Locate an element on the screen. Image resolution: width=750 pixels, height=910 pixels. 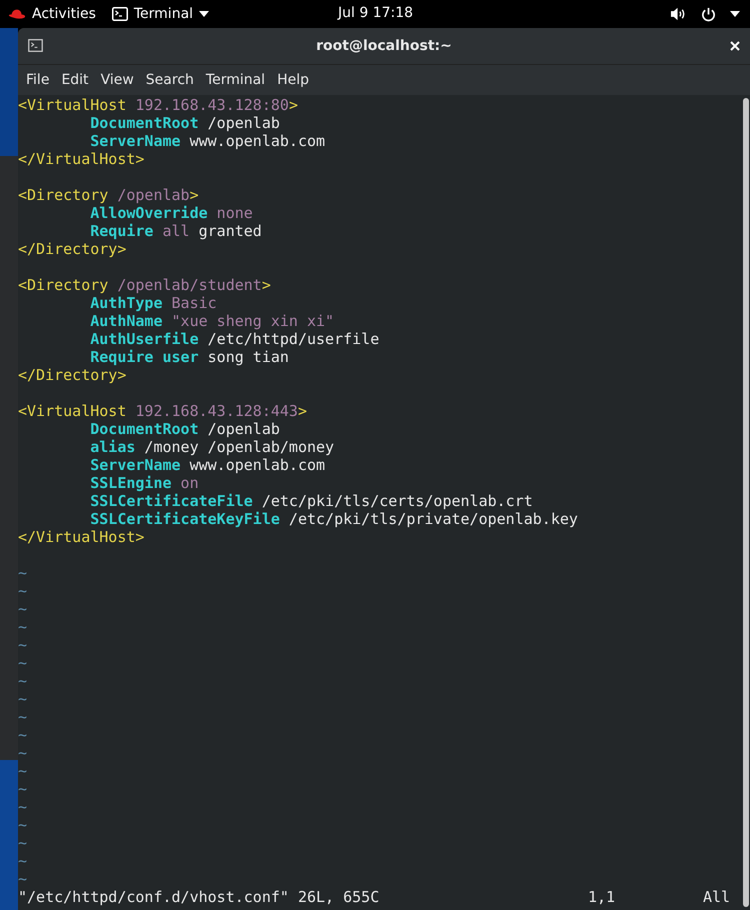
code-line: AuthUserfile /etc/httpd/userfile is located at coordinates (235, 339).